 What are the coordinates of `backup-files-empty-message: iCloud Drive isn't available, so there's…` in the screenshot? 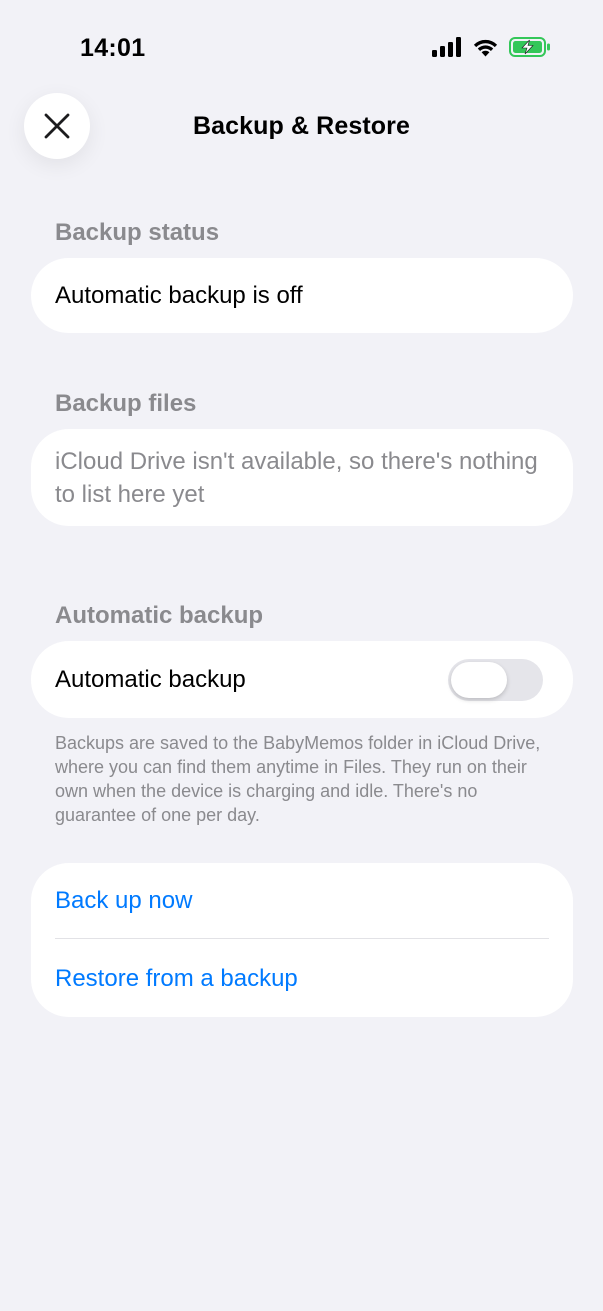 It's located at (296, 478).